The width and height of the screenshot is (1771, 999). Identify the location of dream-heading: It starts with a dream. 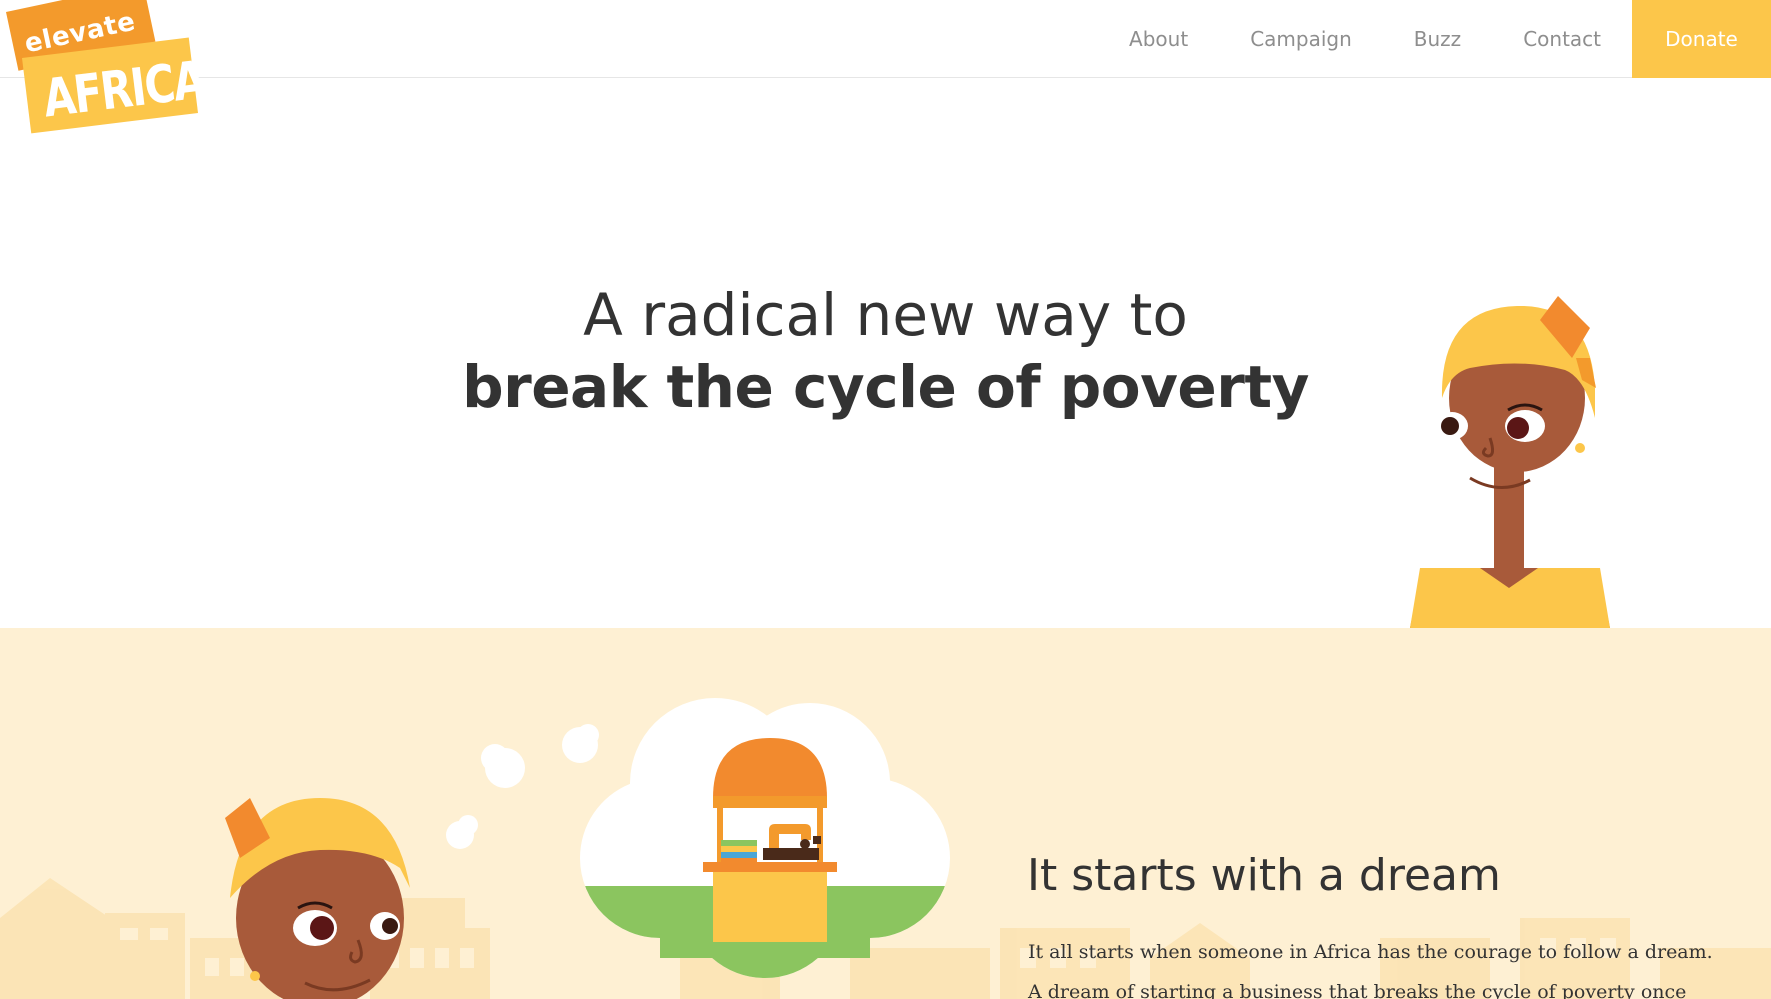
(1264, 875).